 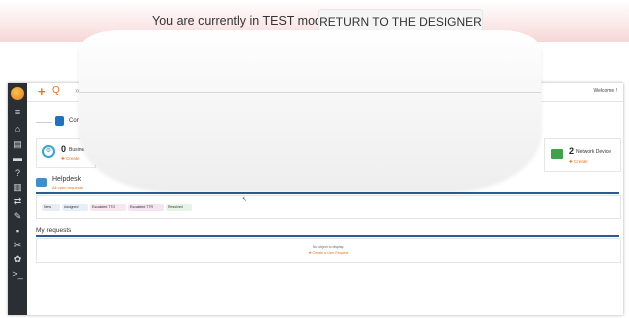 I want to click on new-object-icon: +, so click(x=42, y=91).